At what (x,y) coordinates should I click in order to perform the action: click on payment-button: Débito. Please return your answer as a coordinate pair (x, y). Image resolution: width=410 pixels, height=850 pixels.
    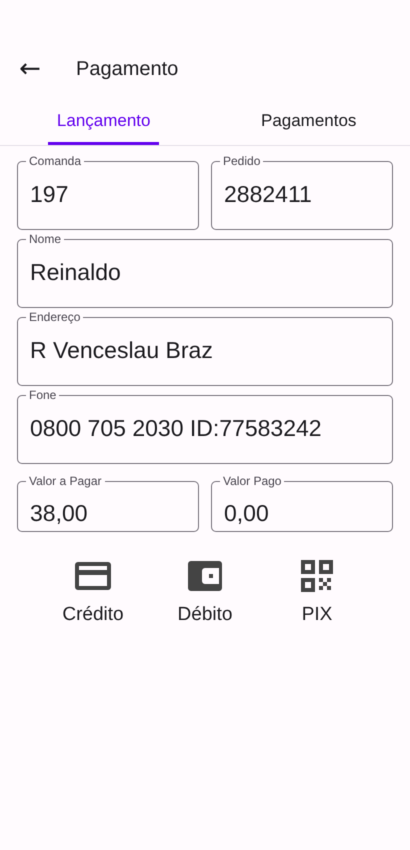
    Looking at the image, I should click on (205, 593).